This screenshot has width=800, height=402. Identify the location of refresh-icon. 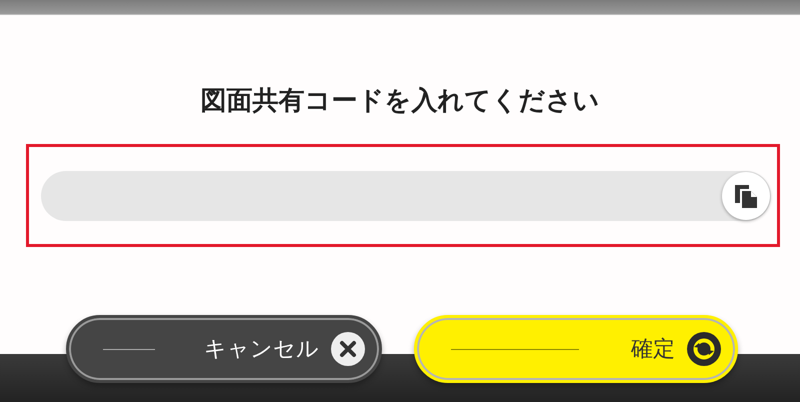
(704, 349).